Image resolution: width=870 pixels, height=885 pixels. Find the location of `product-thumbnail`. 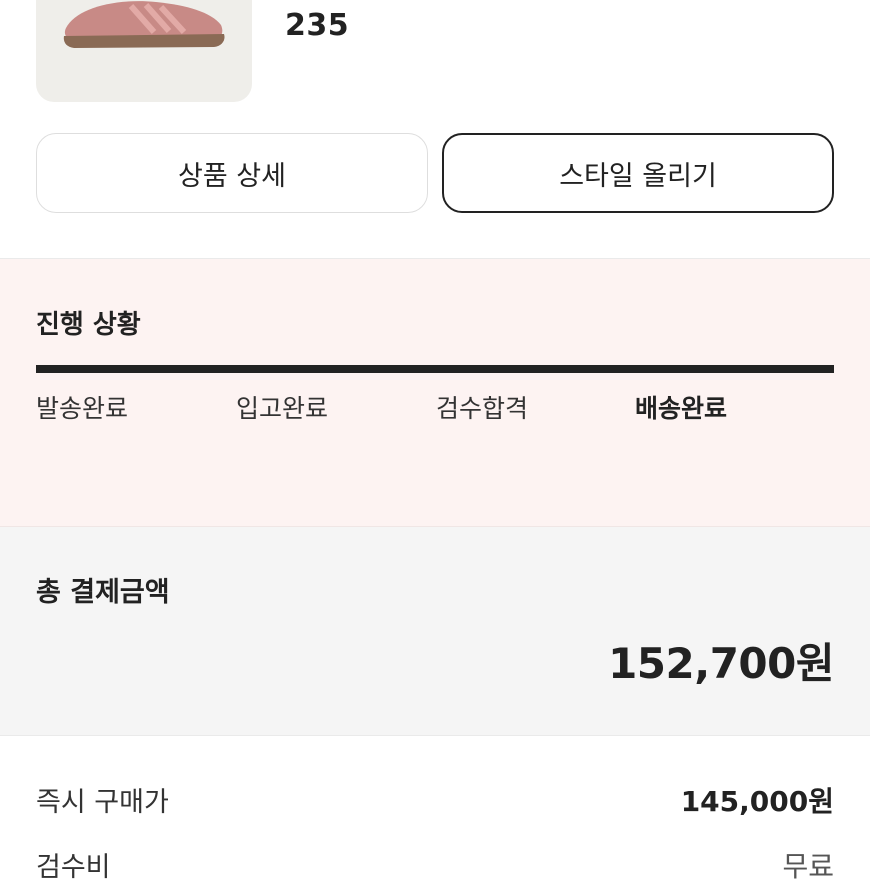

product-thumbnail is located at coordinates (144, 51).